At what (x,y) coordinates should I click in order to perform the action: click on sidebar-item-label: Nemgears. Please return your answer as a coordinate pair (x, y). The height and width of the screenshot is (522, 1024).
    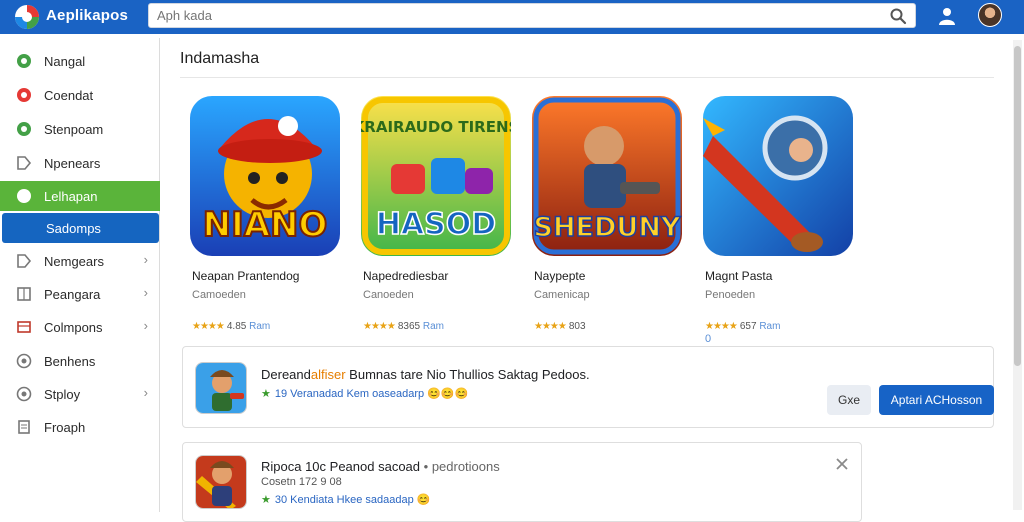
    Looking at the image, I should click on (74, 261).